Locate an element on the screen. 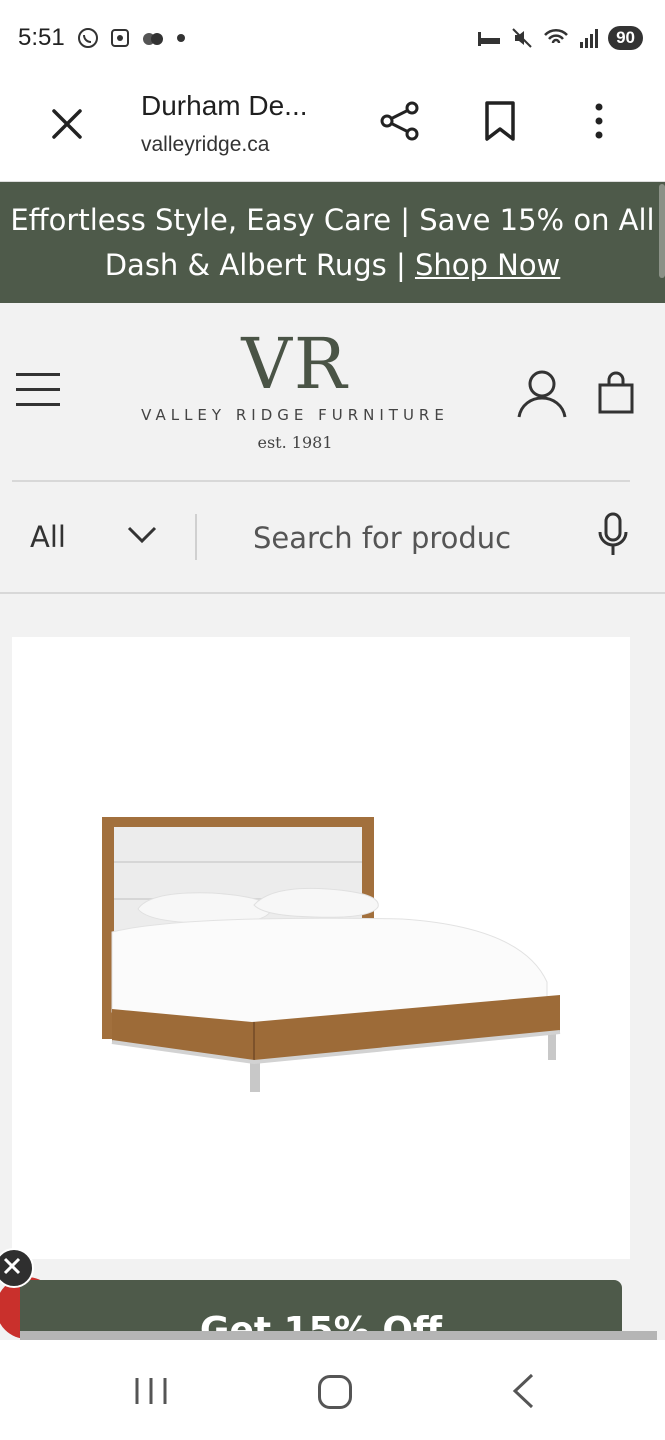  page-url: valleyridge.ca is located at coordinates (205, 145).